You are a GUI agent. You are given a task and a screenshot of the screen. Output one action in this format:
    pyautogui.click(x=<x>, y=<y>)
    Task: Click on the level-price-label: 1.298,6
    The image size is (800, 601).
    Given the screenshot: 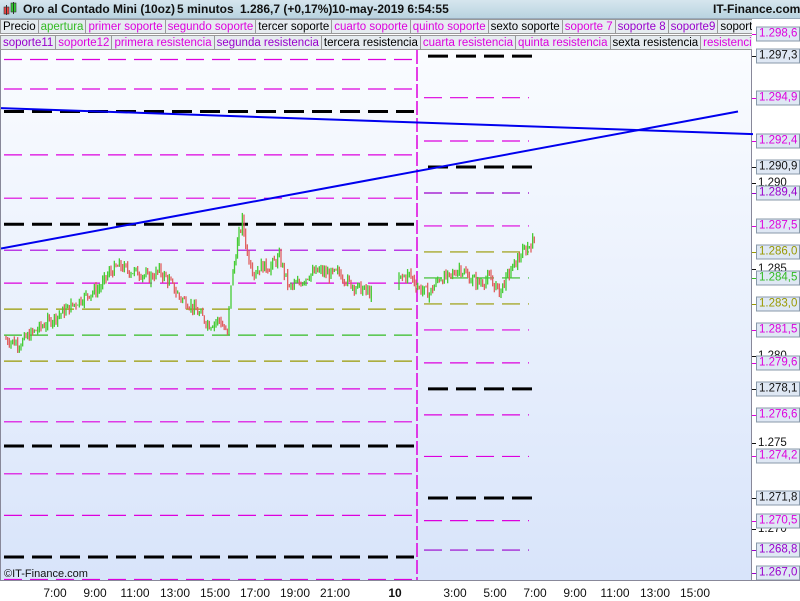 What is the action you would take?
    pyautogui.click(x=778, y=34)
    